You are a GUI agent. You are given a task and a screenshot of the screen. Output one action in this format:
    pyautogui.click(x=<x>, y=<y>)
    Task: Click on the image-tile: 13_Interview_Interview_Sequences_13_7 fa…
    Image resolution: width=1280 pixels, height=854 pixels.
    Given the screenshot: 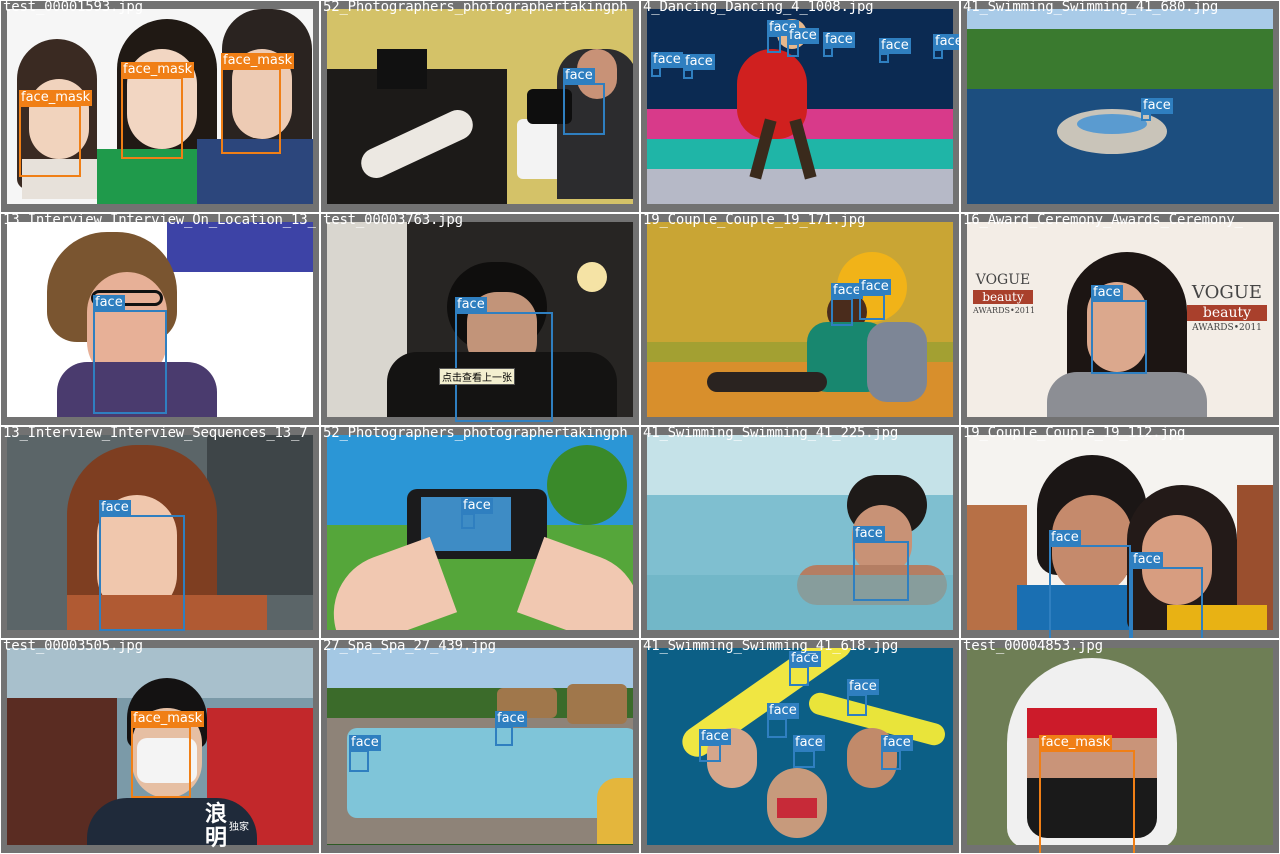 What is the action you would take?
    pyautogui.click(x=160, y=532)
    